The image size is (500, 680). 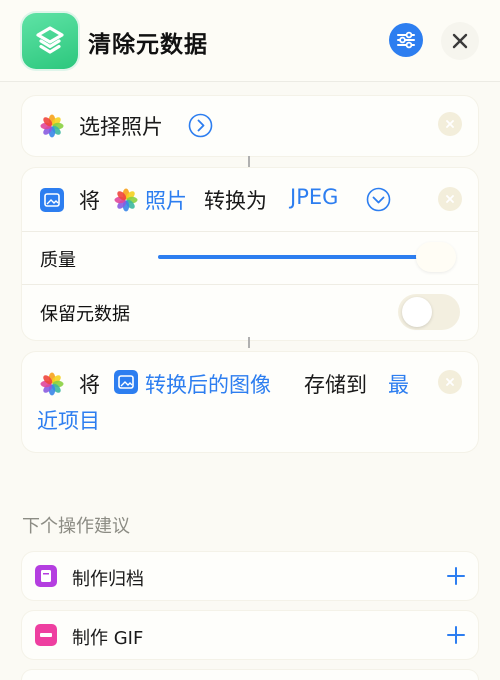 What do you see at coordinates (436, 257) in the screenshot?
I see `quality-slider-thumb` at bounding box center [436, 257].